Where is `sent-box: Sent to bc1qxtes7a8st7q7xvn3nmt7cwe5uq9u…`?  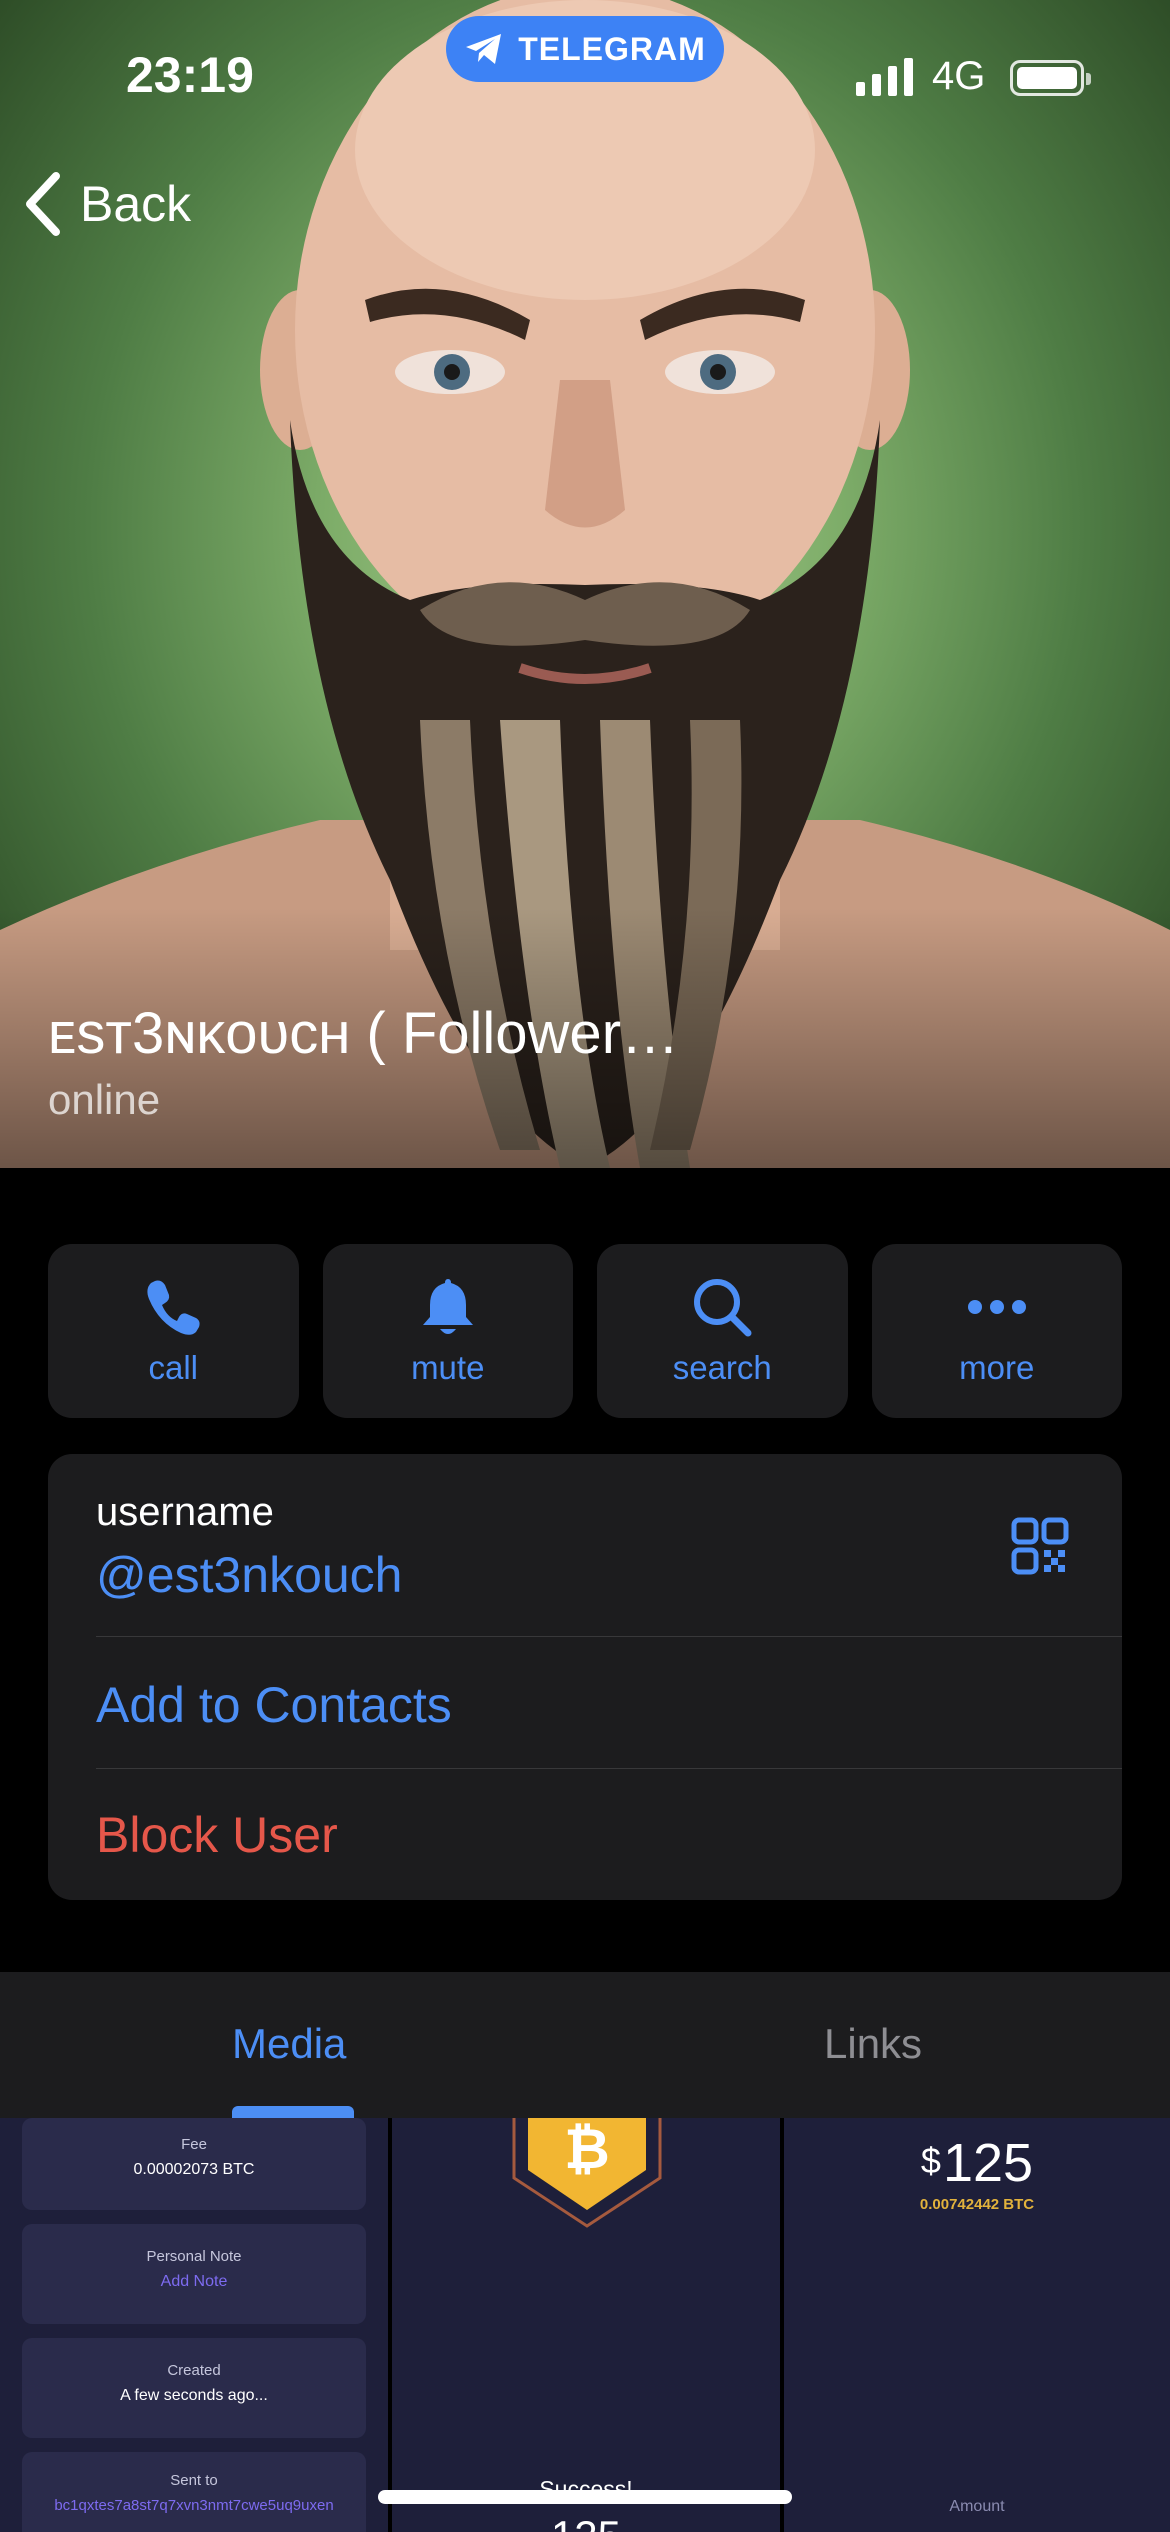
sent-box: Sent to bc1qxtes7a8st7q7xvn3nmt7cwe5uq9u… is located at coordinates (194, 2492).